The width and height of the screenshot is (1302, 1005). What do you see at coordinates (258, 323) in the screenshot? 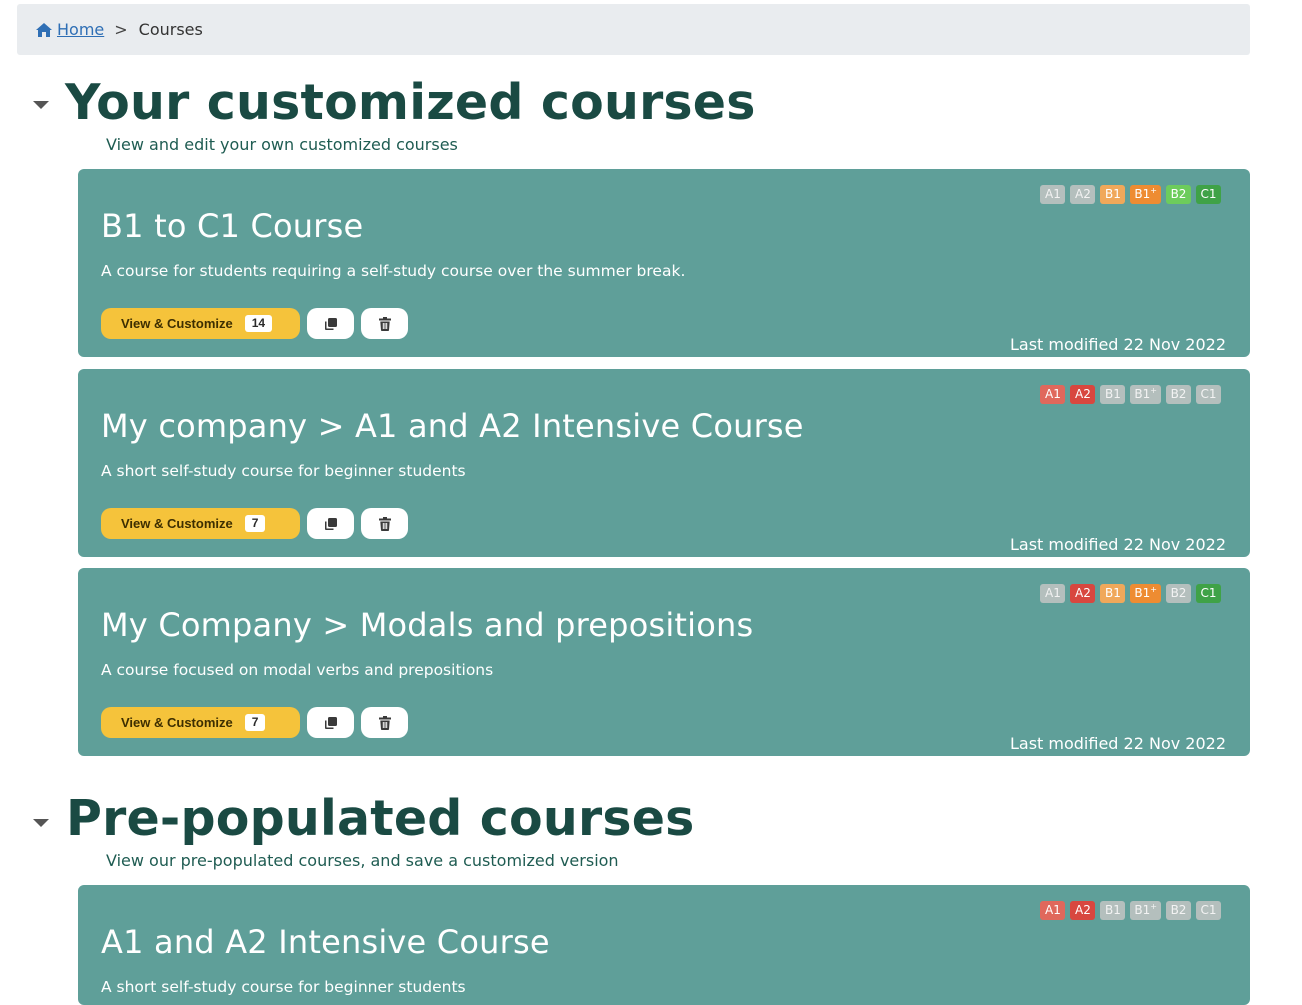
I see `unit-count-badge: 14` at bounding box center [258, 323].